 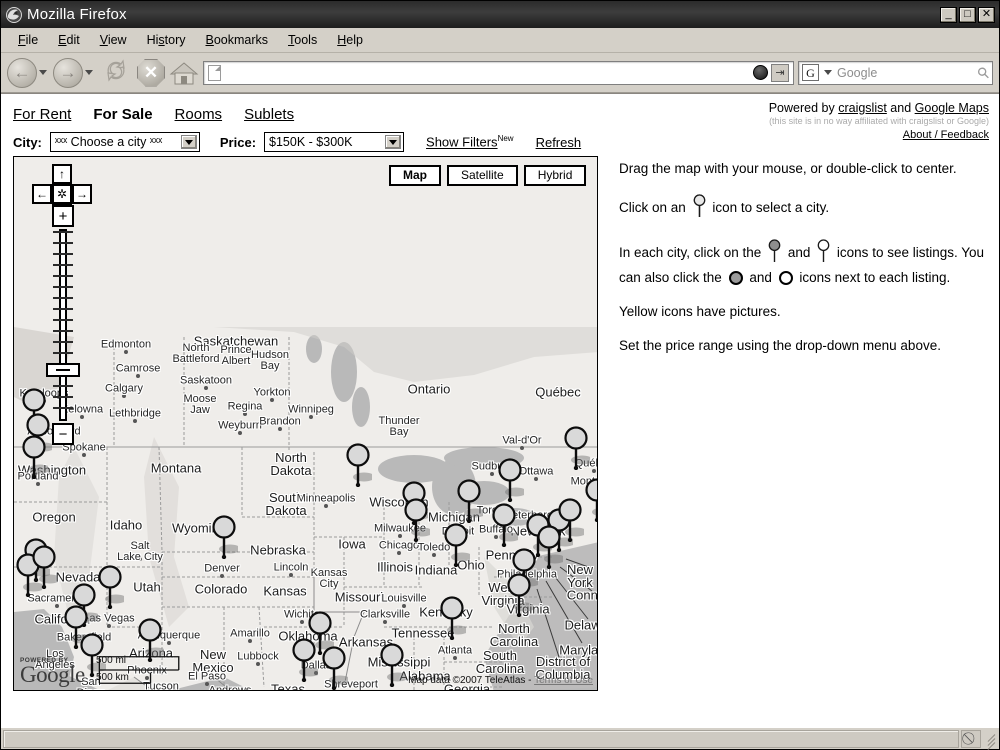 What do you see at coordinates (415, 176) in the screenshot?
I see `map-type-map: Map` at bounding box center [415, 176].